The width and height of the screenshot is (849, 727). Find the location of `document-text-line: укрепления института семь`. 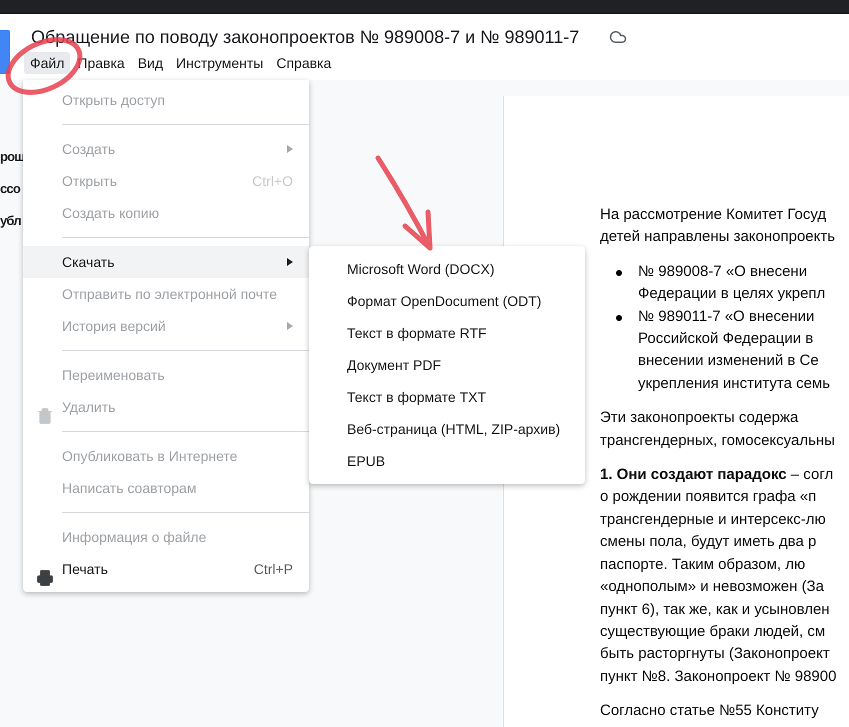

document-text-line: укрепления института семь is located at coordinates (735, 384).